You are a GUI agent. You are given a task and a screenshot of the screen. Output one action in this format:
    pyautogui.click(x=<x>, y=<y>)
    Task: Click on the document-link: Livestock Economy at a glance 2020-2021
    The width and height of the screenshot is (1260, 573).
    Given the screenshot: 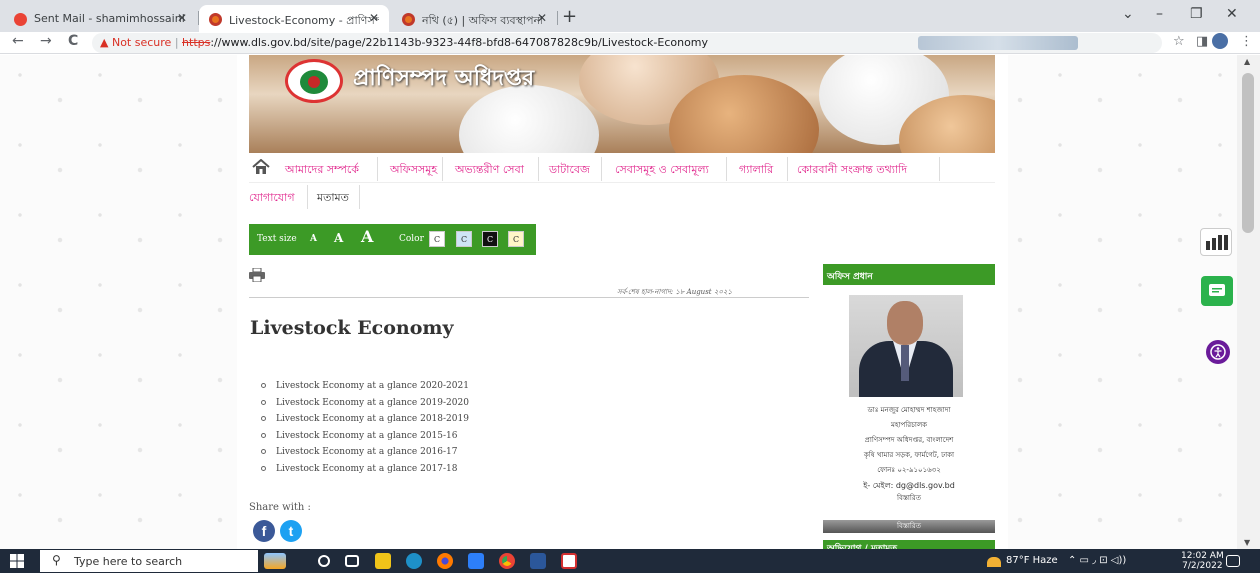 What is the action you would take?
    pyautogui.click(x=372, y=386)
    